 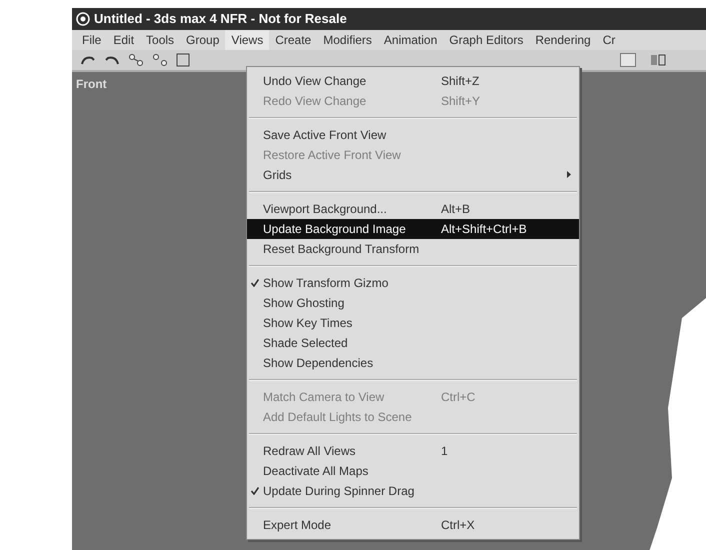 I want to click on menu-entry: Reset Background Transform, so click(x=413, y=249).